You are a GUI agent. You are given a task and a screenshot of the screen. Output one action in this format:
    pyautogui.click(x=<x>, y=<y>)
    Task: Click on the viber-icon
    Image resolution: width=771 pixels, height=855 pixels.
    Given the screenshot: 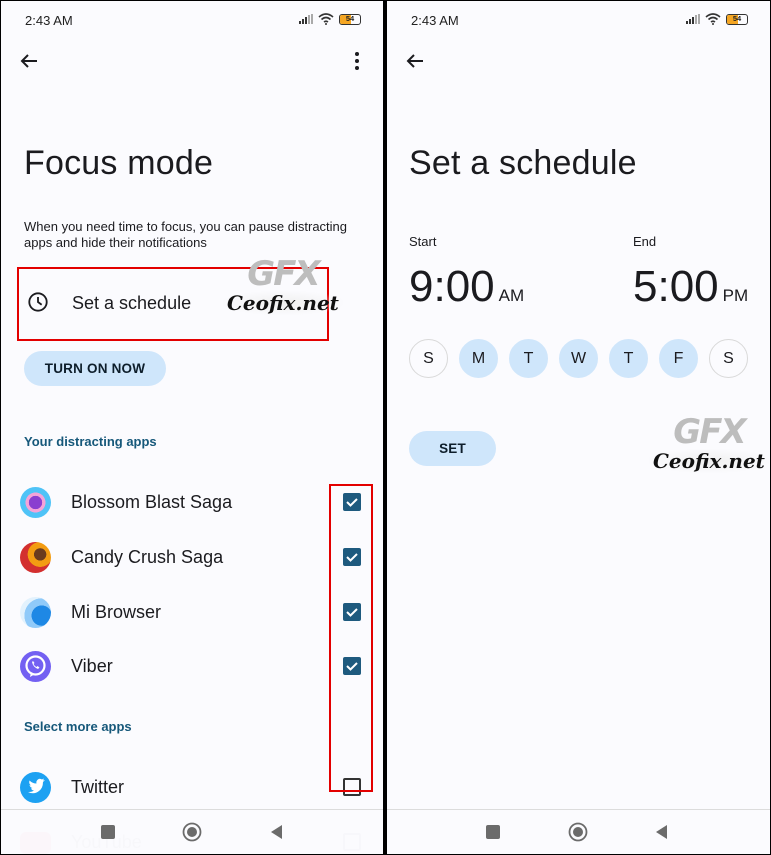 What is the action you would take?
    pyautogui.click(x=35, y=666)
    